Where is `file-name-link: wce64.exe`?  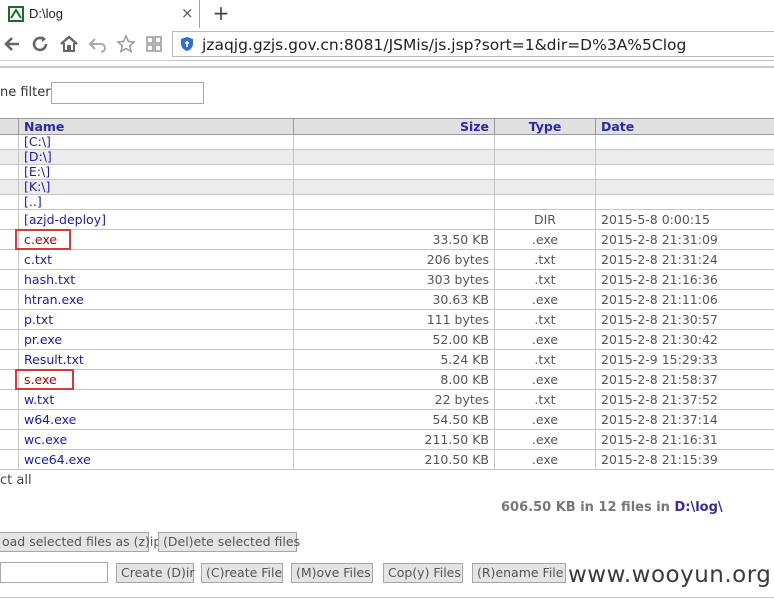 file-name-link: wce64.exe is located at coordinates (57, 459).